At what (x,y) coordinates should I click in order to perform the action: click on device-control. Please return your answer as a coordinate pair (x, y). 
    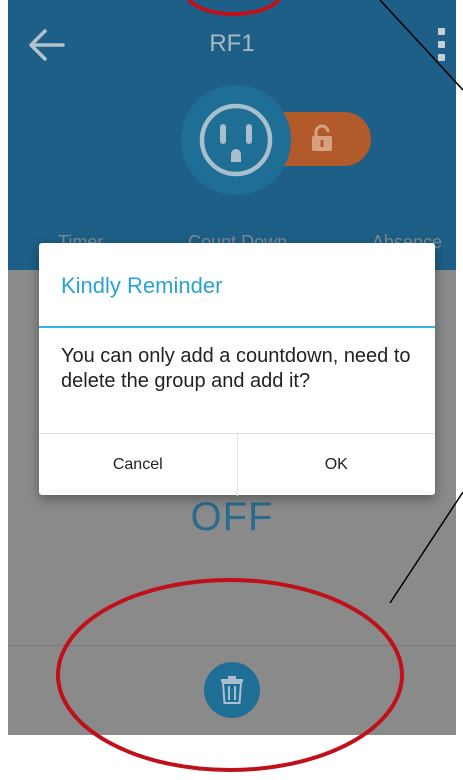
    Looking at the image, I should click on (278, 140).